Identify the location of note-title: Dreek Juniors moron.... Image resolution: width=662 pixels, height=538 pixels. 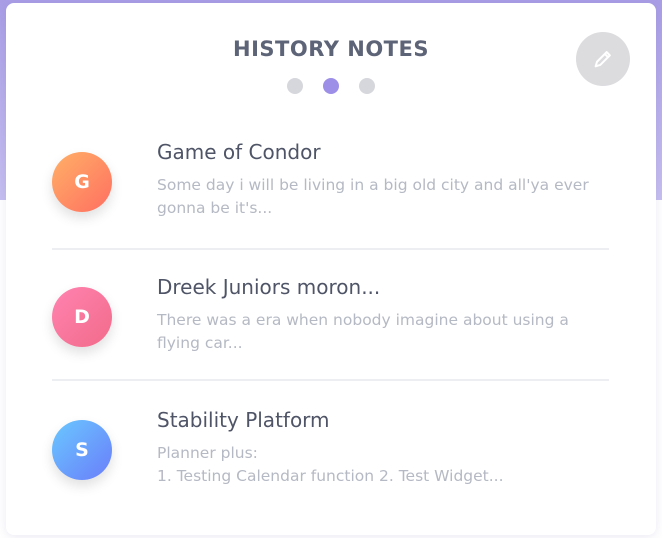
(269, 287).